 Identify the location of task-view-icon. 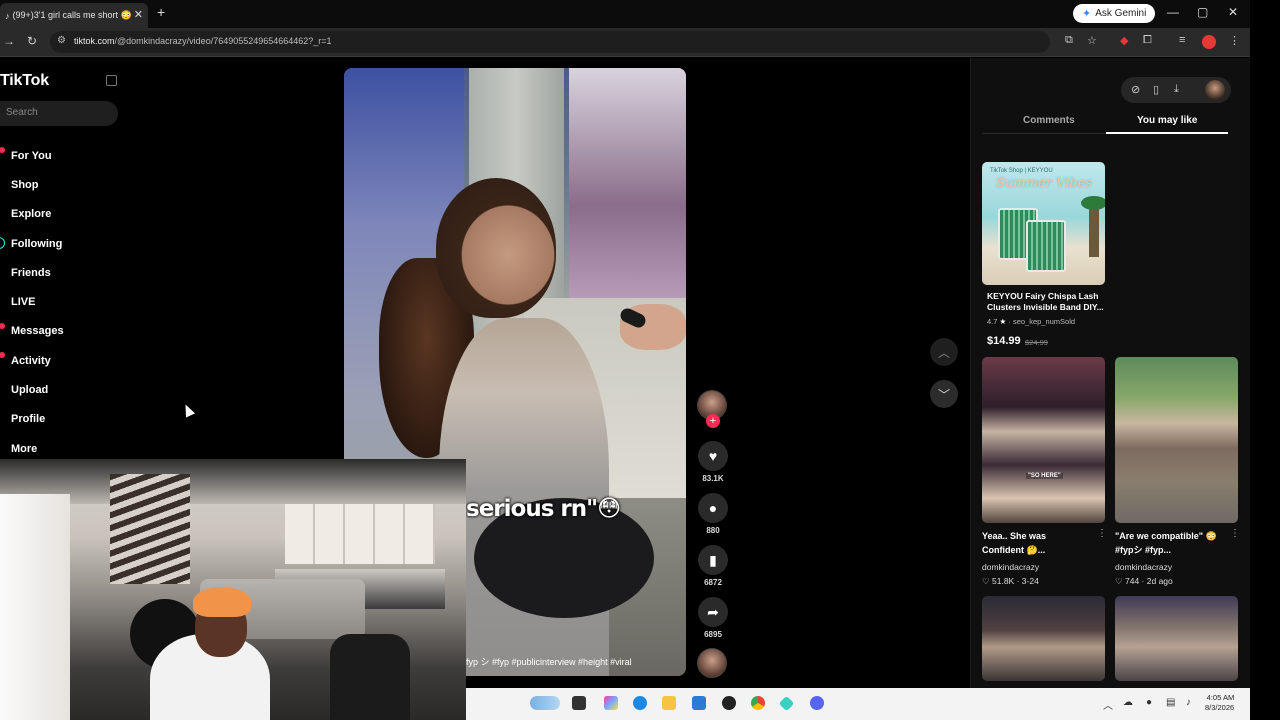
(579, 703).